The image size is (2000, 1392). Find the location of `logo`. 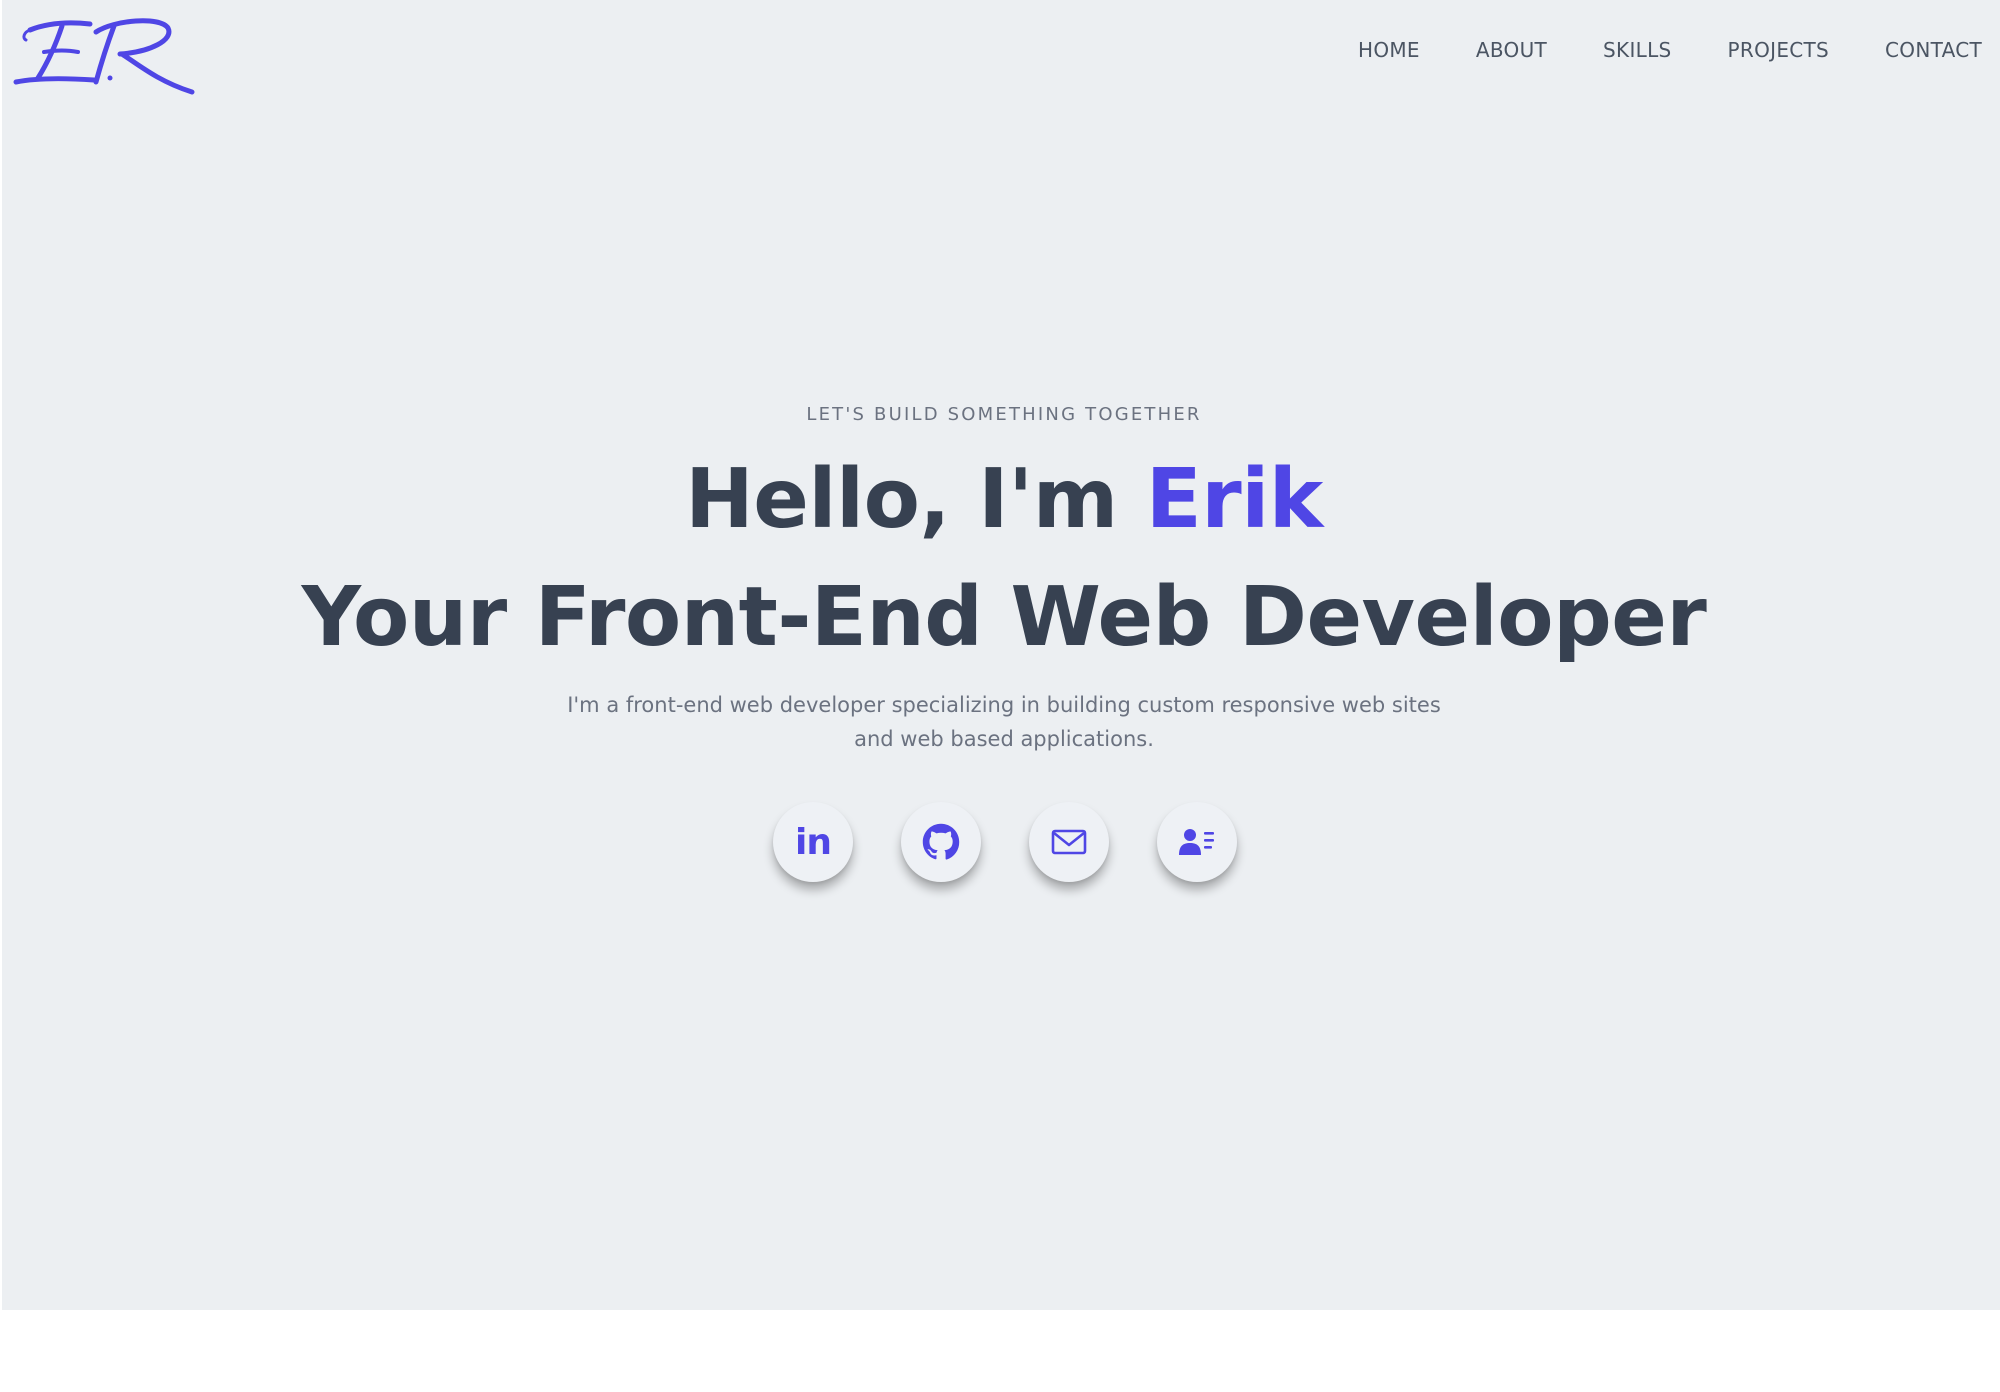

logo is located at coordinates (102, 53).